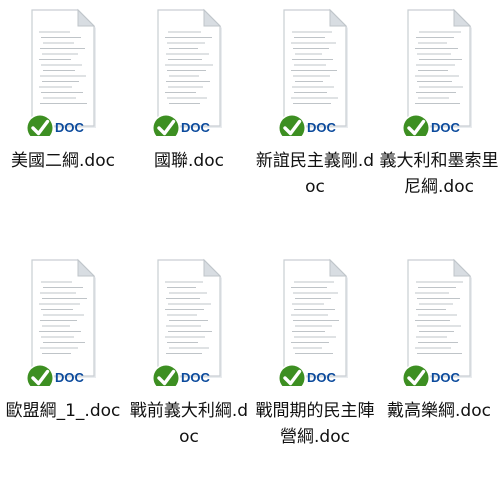 This screenshot has height=481, width=502. I want to click on file-item: DOC 美國二綱.doc, so click(63, 115).